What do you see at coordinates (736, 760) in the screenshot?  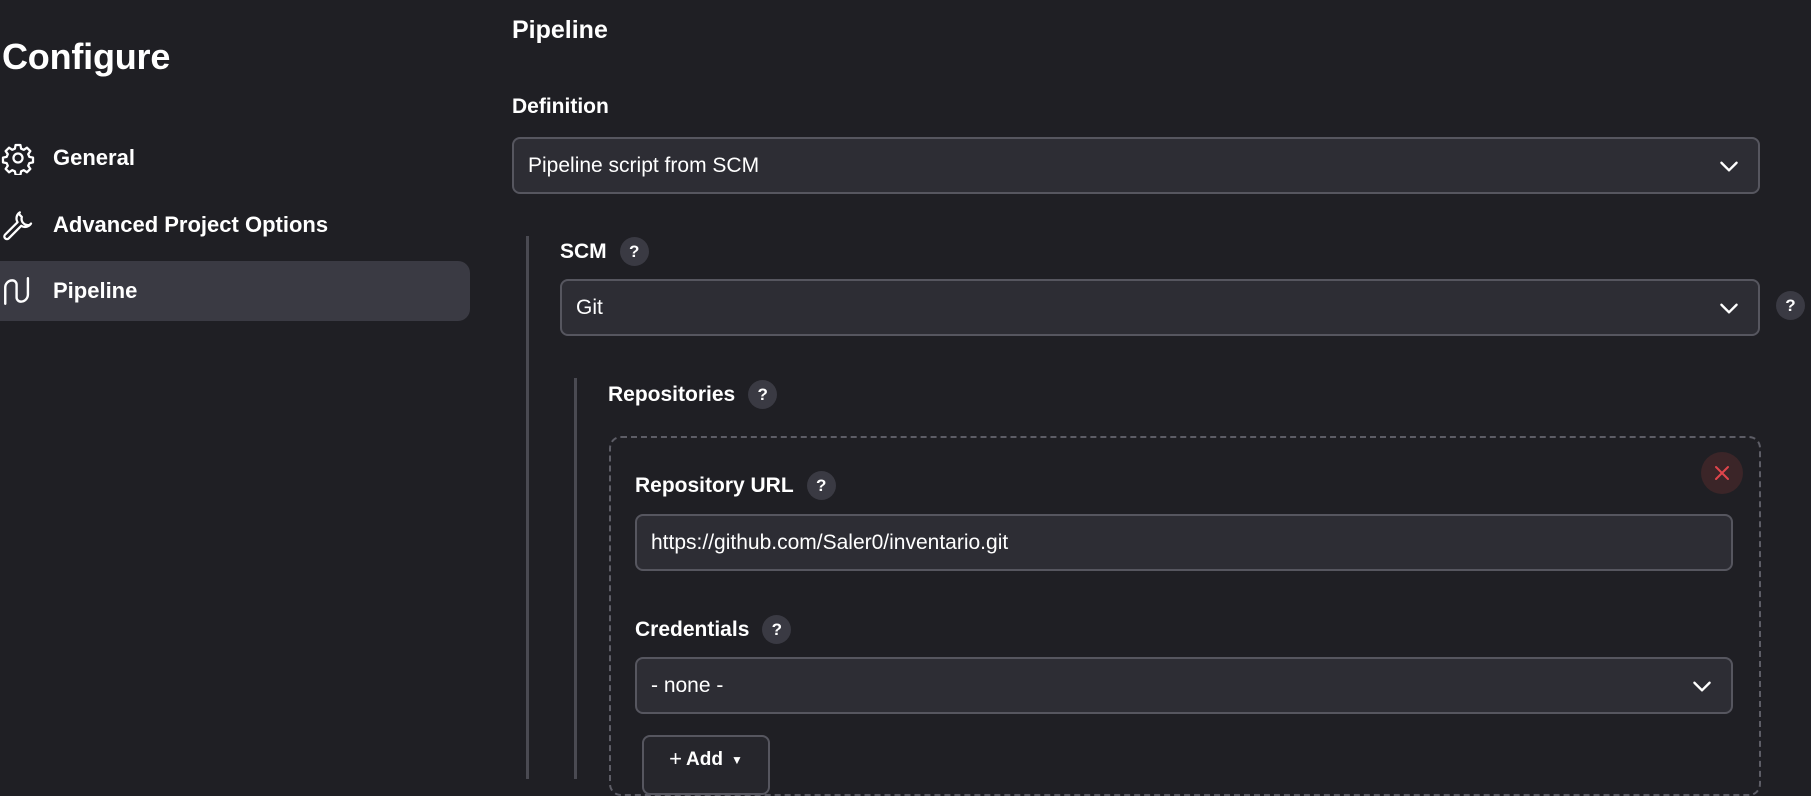 I see `caret-down-icon: ▼` at bounding box center [736, 760].